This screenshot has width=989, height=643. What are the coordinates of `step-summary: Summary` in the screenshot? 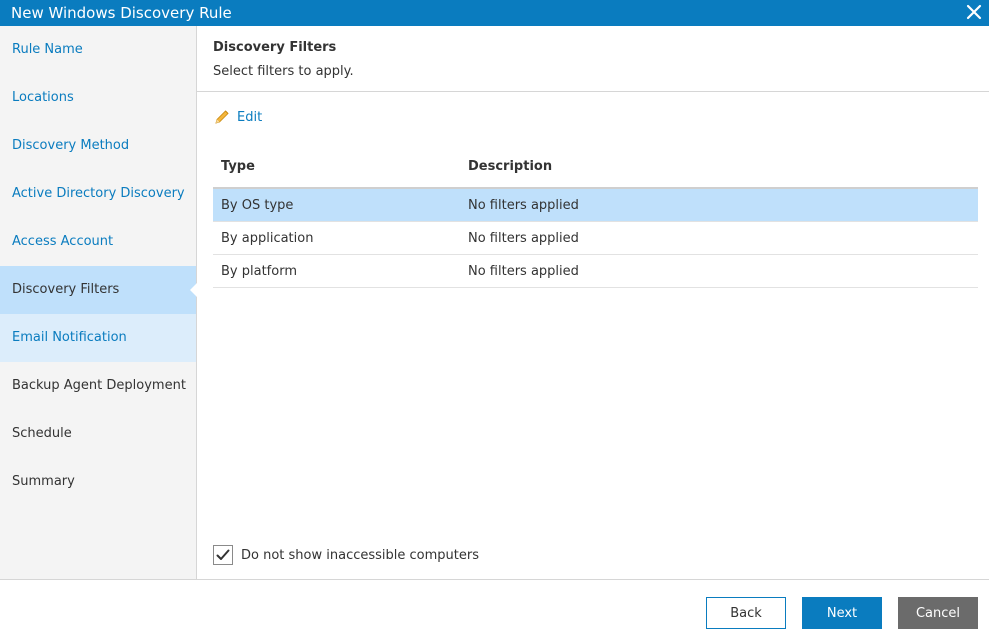 It's located at (98, 482).